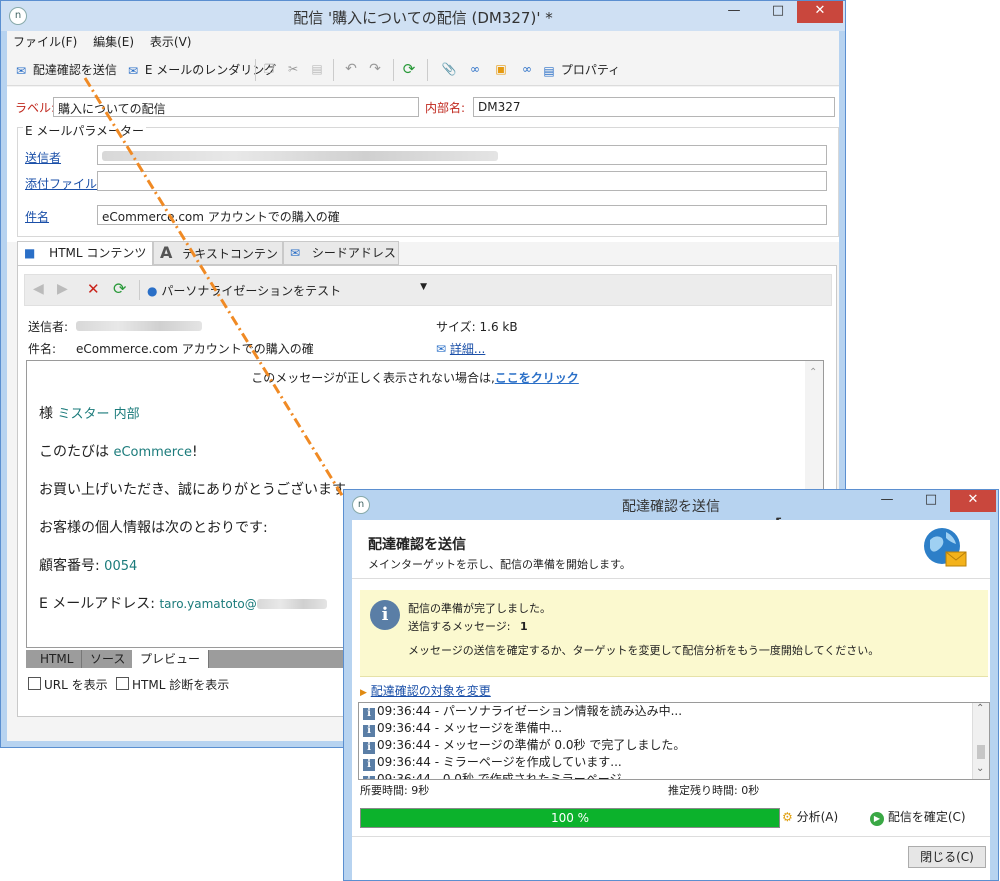 This screenshot has height=881, width=1000. What do you see at coordinates (931, 501) in the screenshot?
I see `dialog-maximize-button: □` at bounding box center [931, 501].